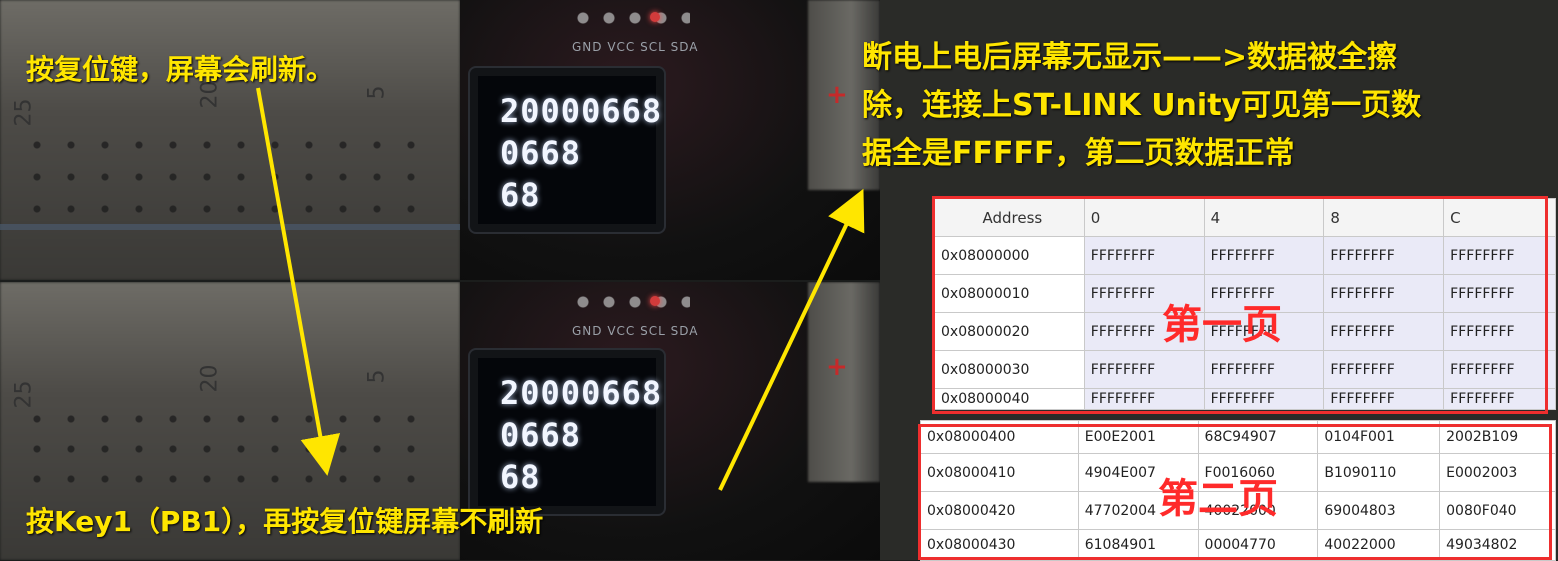 This screenshot has width=1558, height=561. What do you see at coordinates (285, 521) in the screenshot?
I see `caption-bottom-left: 按Key1（PB1），再按复位键屏幕不刷新` at bounding box center [285, 521].